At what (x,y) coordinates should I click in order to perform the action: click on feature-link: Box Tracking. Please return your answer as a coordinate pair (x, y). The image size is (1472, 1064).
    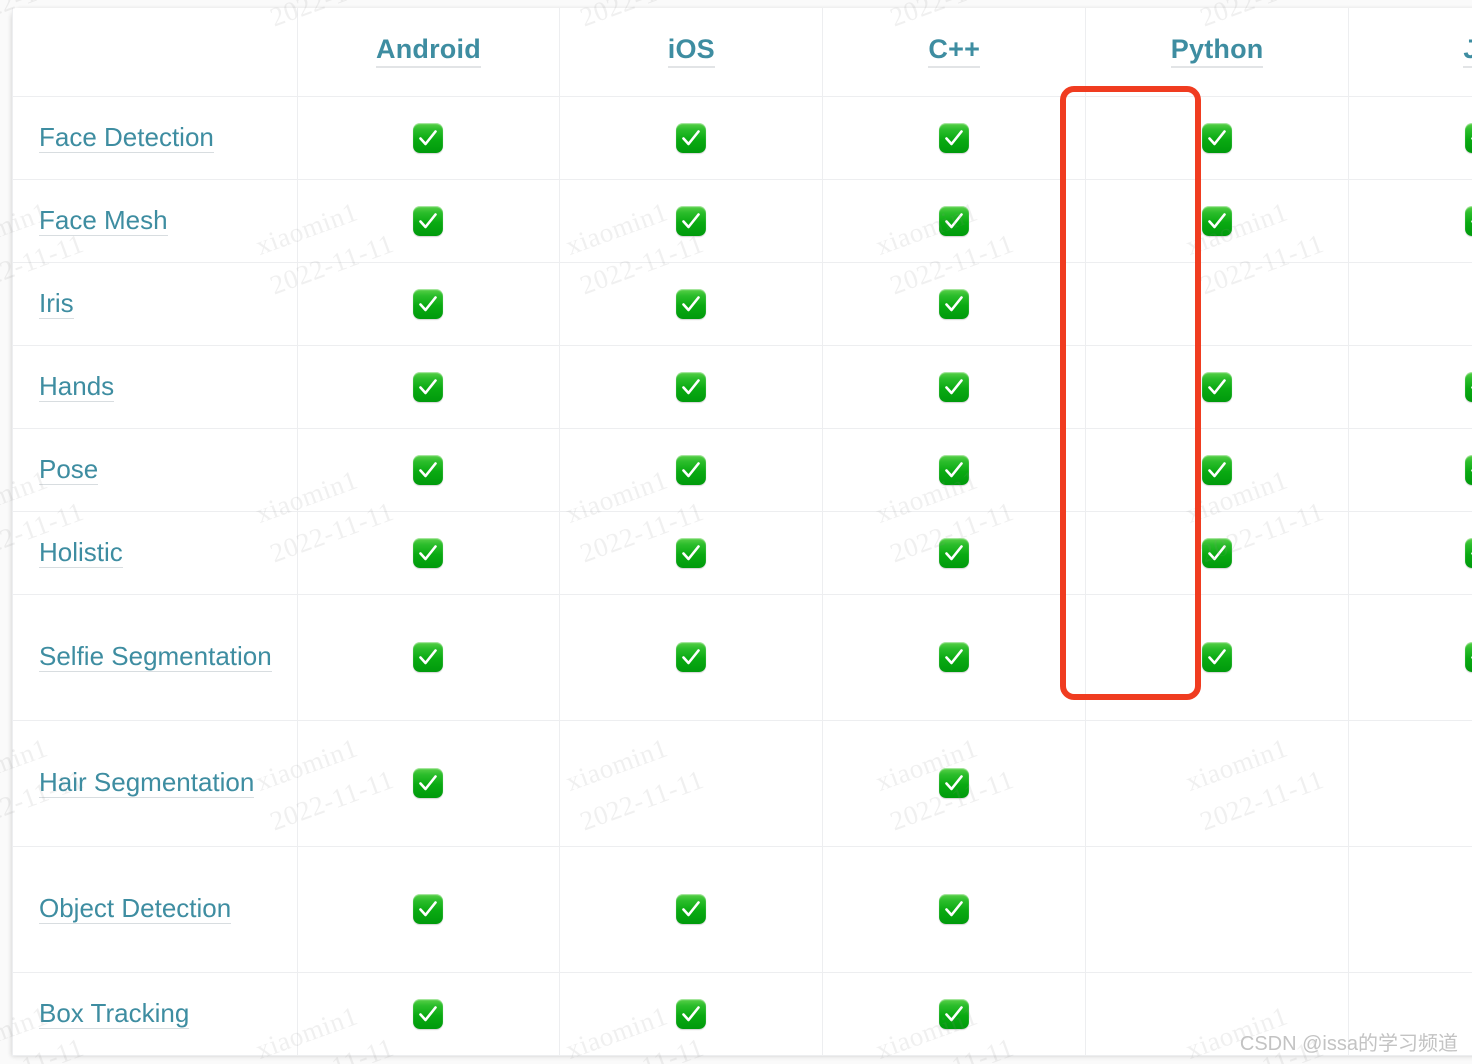
    Looking at the image, I should click on (114, 1013).